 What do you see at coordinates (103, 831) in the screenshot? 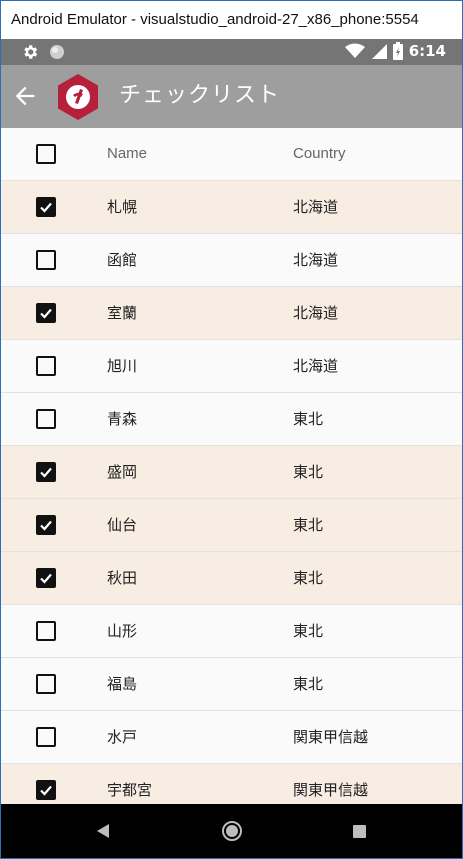
I see `nav-back-icon` at bounding box center [103, 831].